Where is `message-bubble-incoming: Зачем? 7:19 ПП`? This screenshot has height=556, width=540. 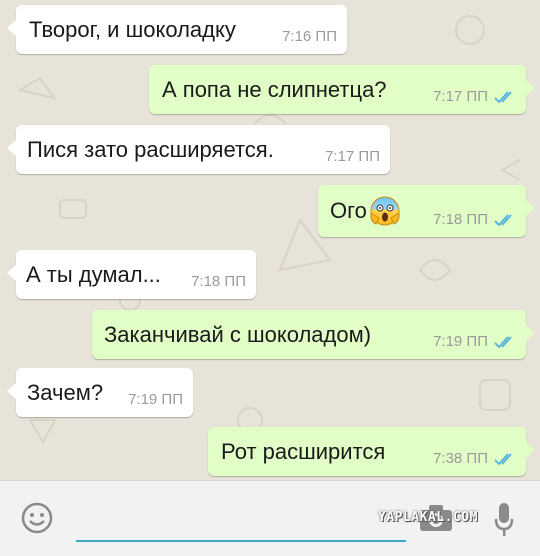 message-bubble-incoming: Зачем? 7:19 ПП is located at coordinates (100, 392).